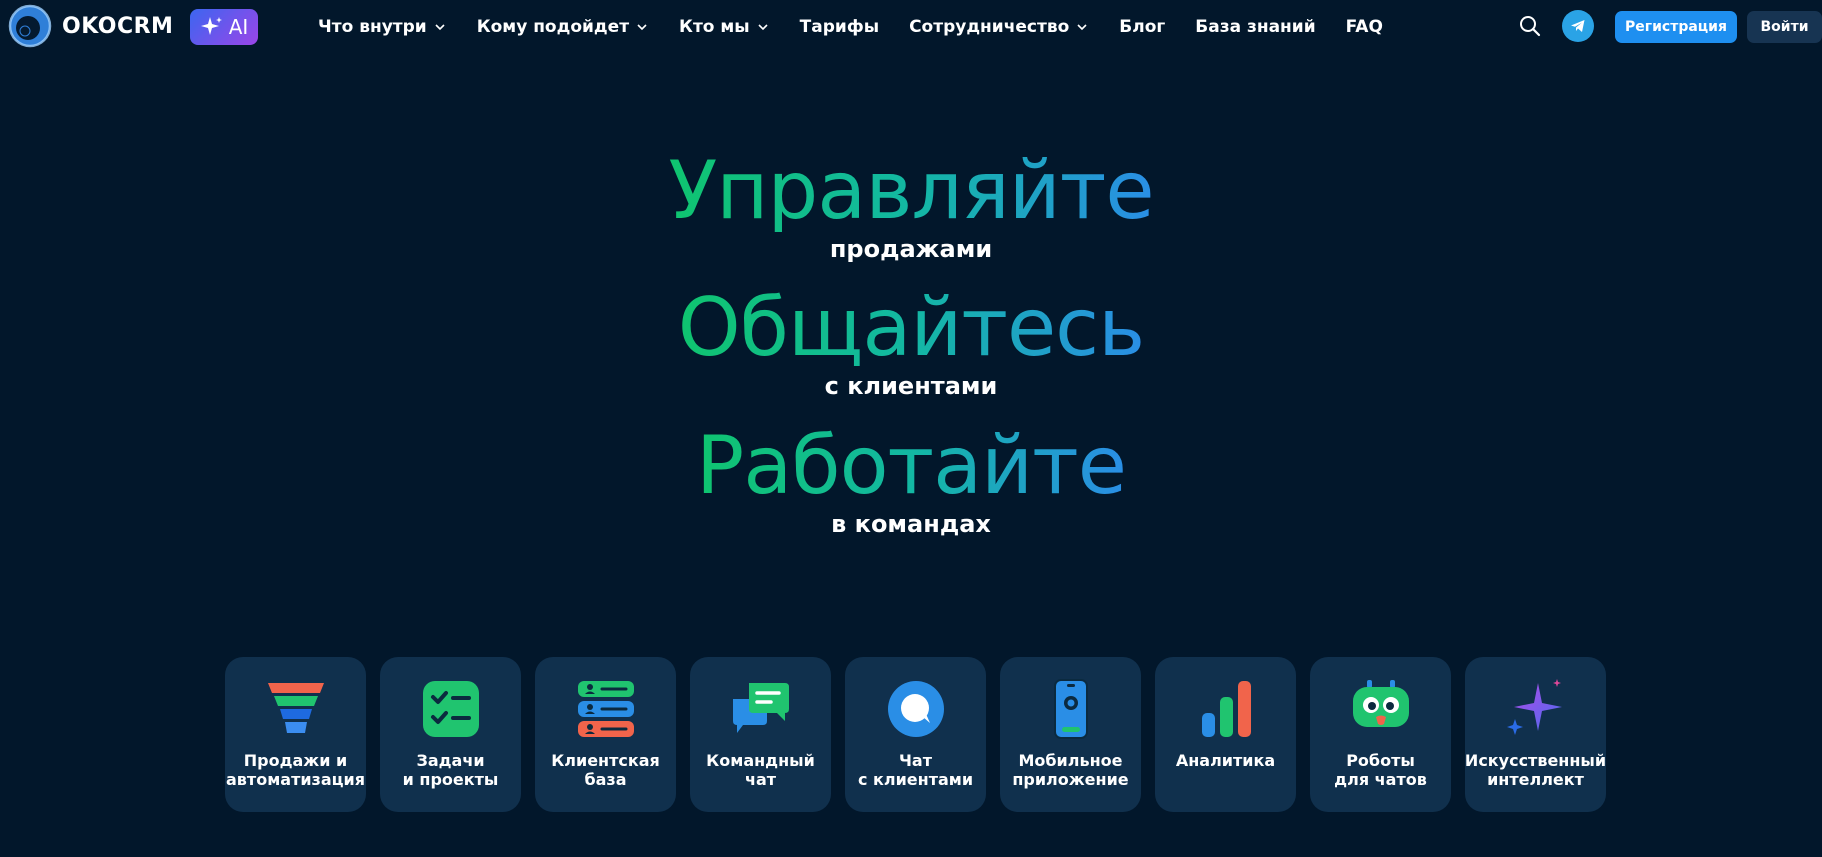 This screenshot has height=857, width=1822. Describe the element at coordinates (1530, 26) in the screenshot. I see `search-icon` at that location.